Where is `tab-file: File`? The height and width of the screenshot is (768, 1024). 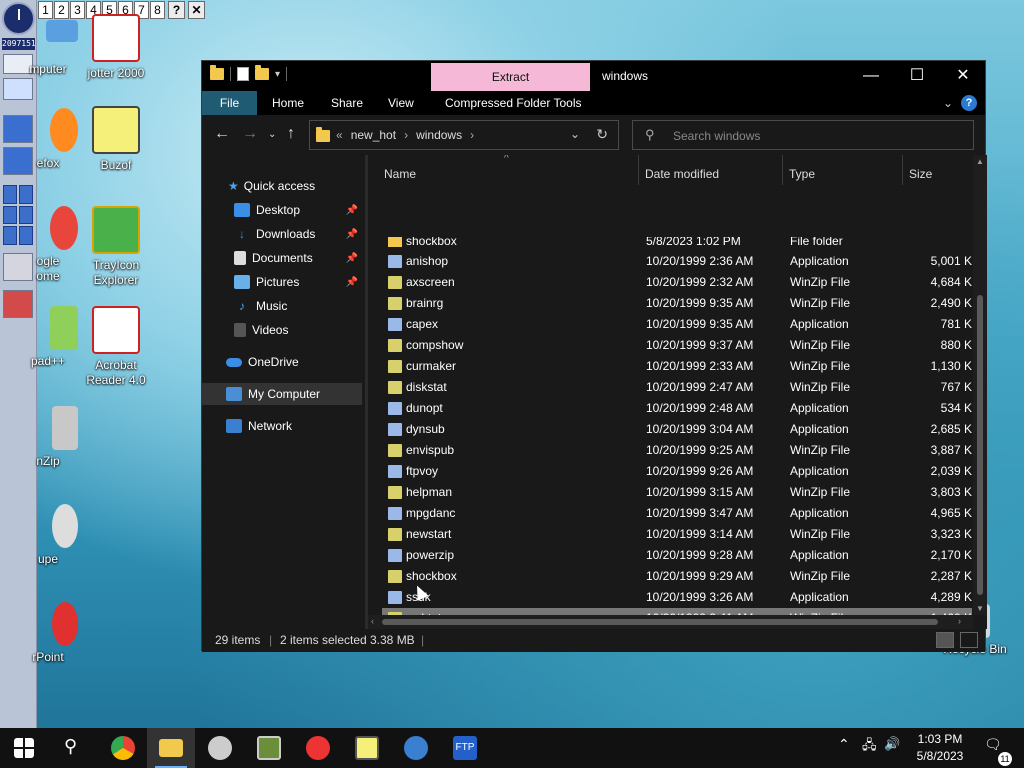
tab-file: File is located at coordinates (229, 103).